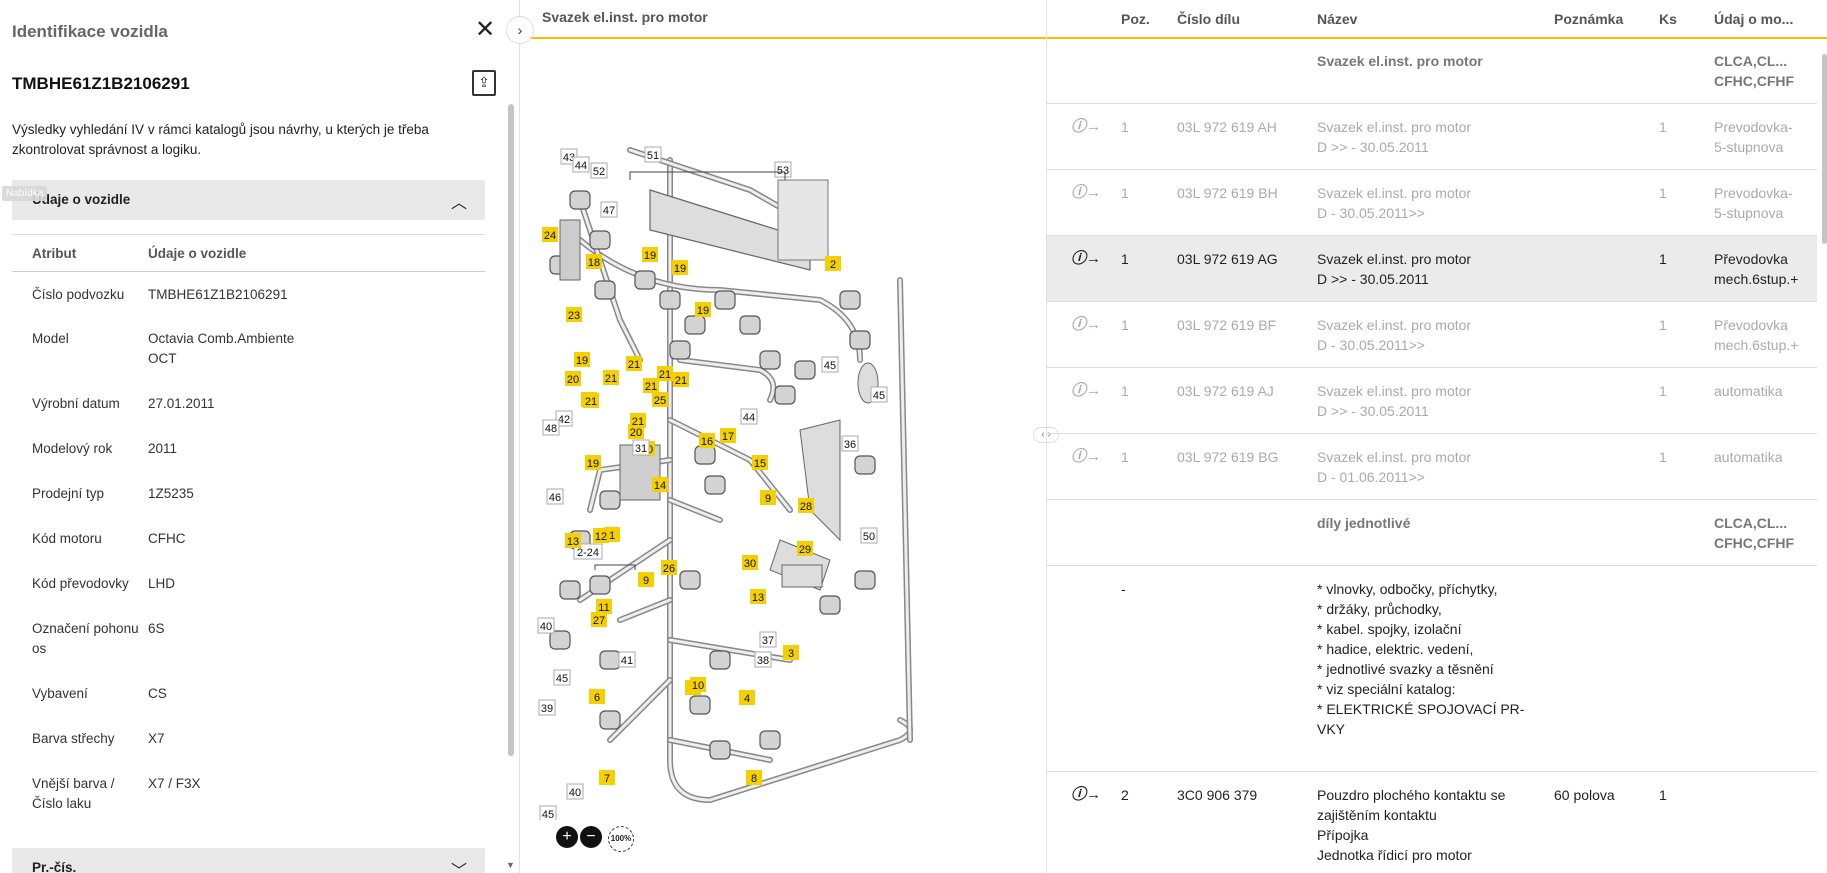 This screenshot has width=1827, height=873. What do you see at coordinates (627, 661) in the screenshot?
I see `callout-label: 41` at bounding box center [627, 661].